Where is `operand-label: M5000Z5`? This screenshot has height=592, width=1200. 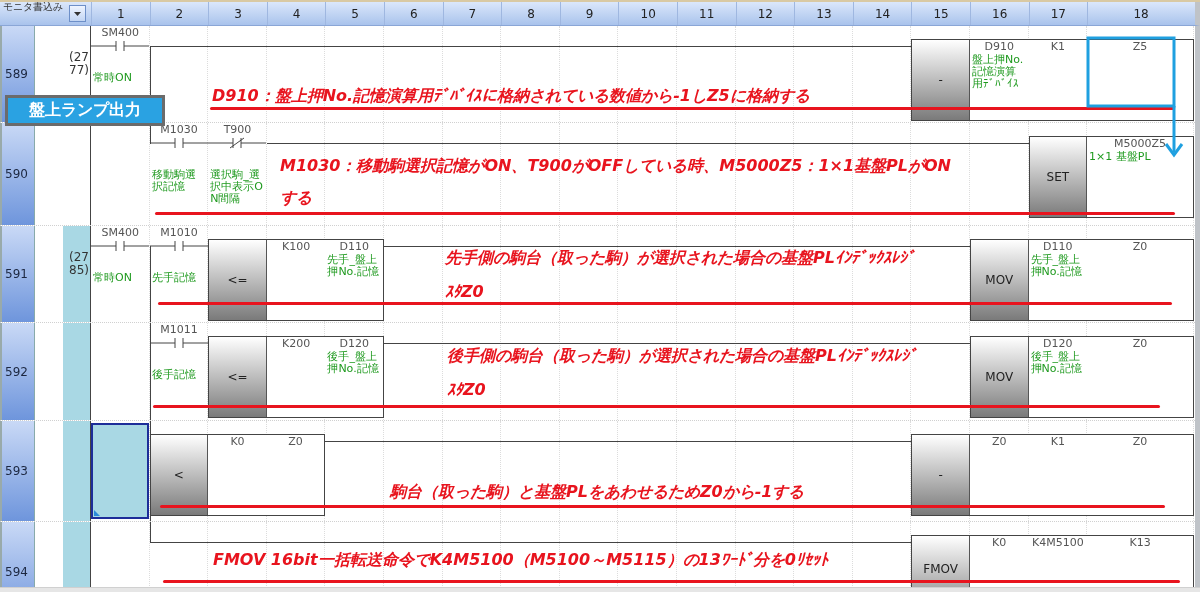 operand-label: M5000Z5 is located at coordinates (1140, 144).